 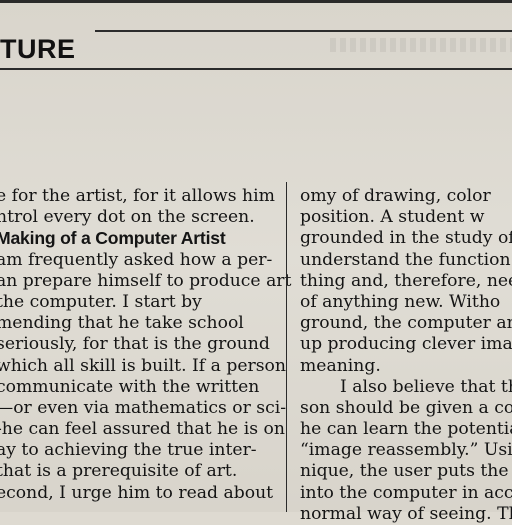 I want to click on right-line: meaning., so click(x=340, y=365).